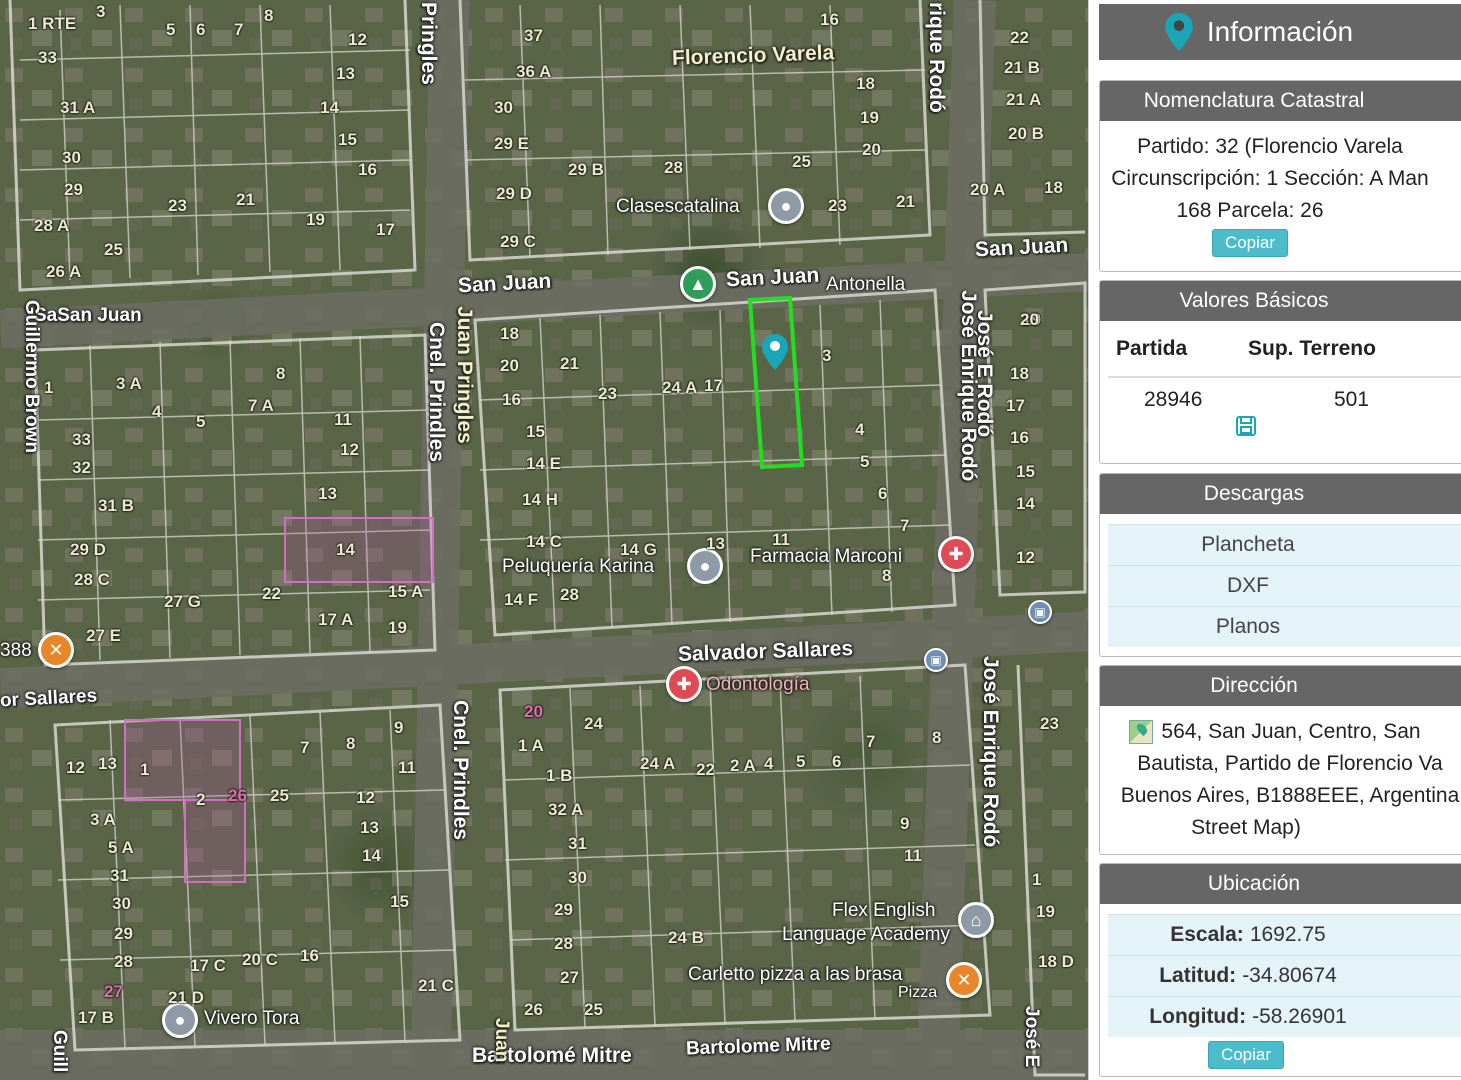 This screenshot has height=1080, width=1461. I want to click on poi-label: Flex English, so click(884, 911).